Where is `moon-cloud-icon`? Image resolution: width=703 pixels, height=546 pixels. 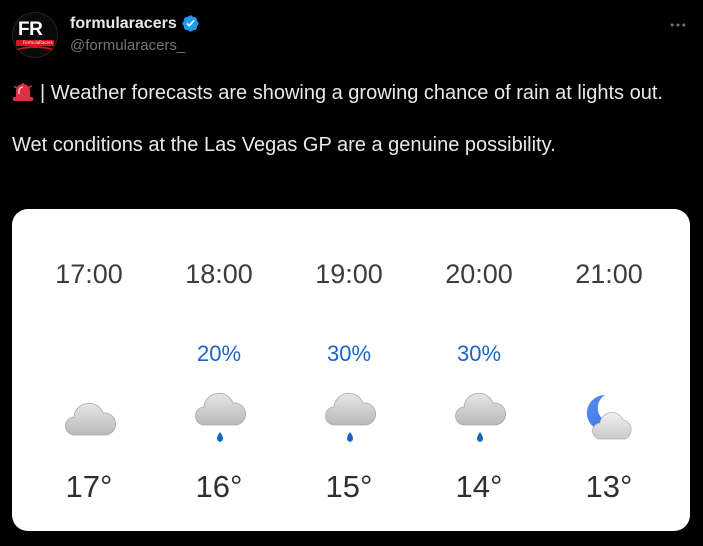
moon-cloud-icon is located at coordinates (609, 419).